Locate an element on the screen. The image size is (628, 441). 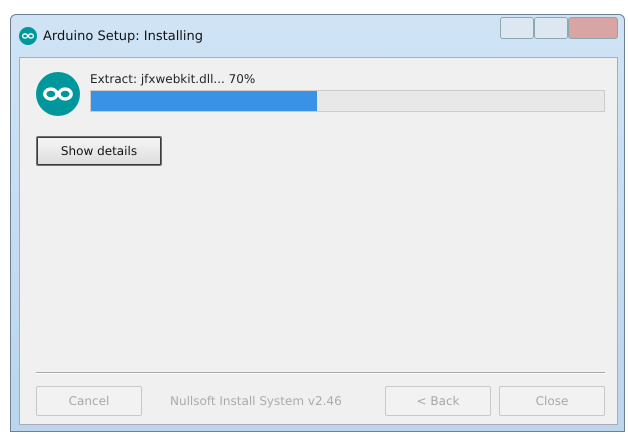
progress-status: Extract: jfxwebkit.dll... 70% is located at coordinates (173, 79).